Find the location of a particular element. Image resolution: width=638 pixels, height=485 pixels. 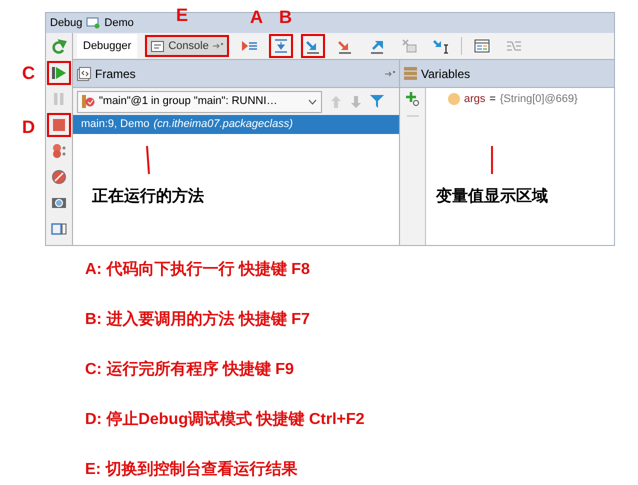

equals-sign: = is located at coordinates (492, 99).